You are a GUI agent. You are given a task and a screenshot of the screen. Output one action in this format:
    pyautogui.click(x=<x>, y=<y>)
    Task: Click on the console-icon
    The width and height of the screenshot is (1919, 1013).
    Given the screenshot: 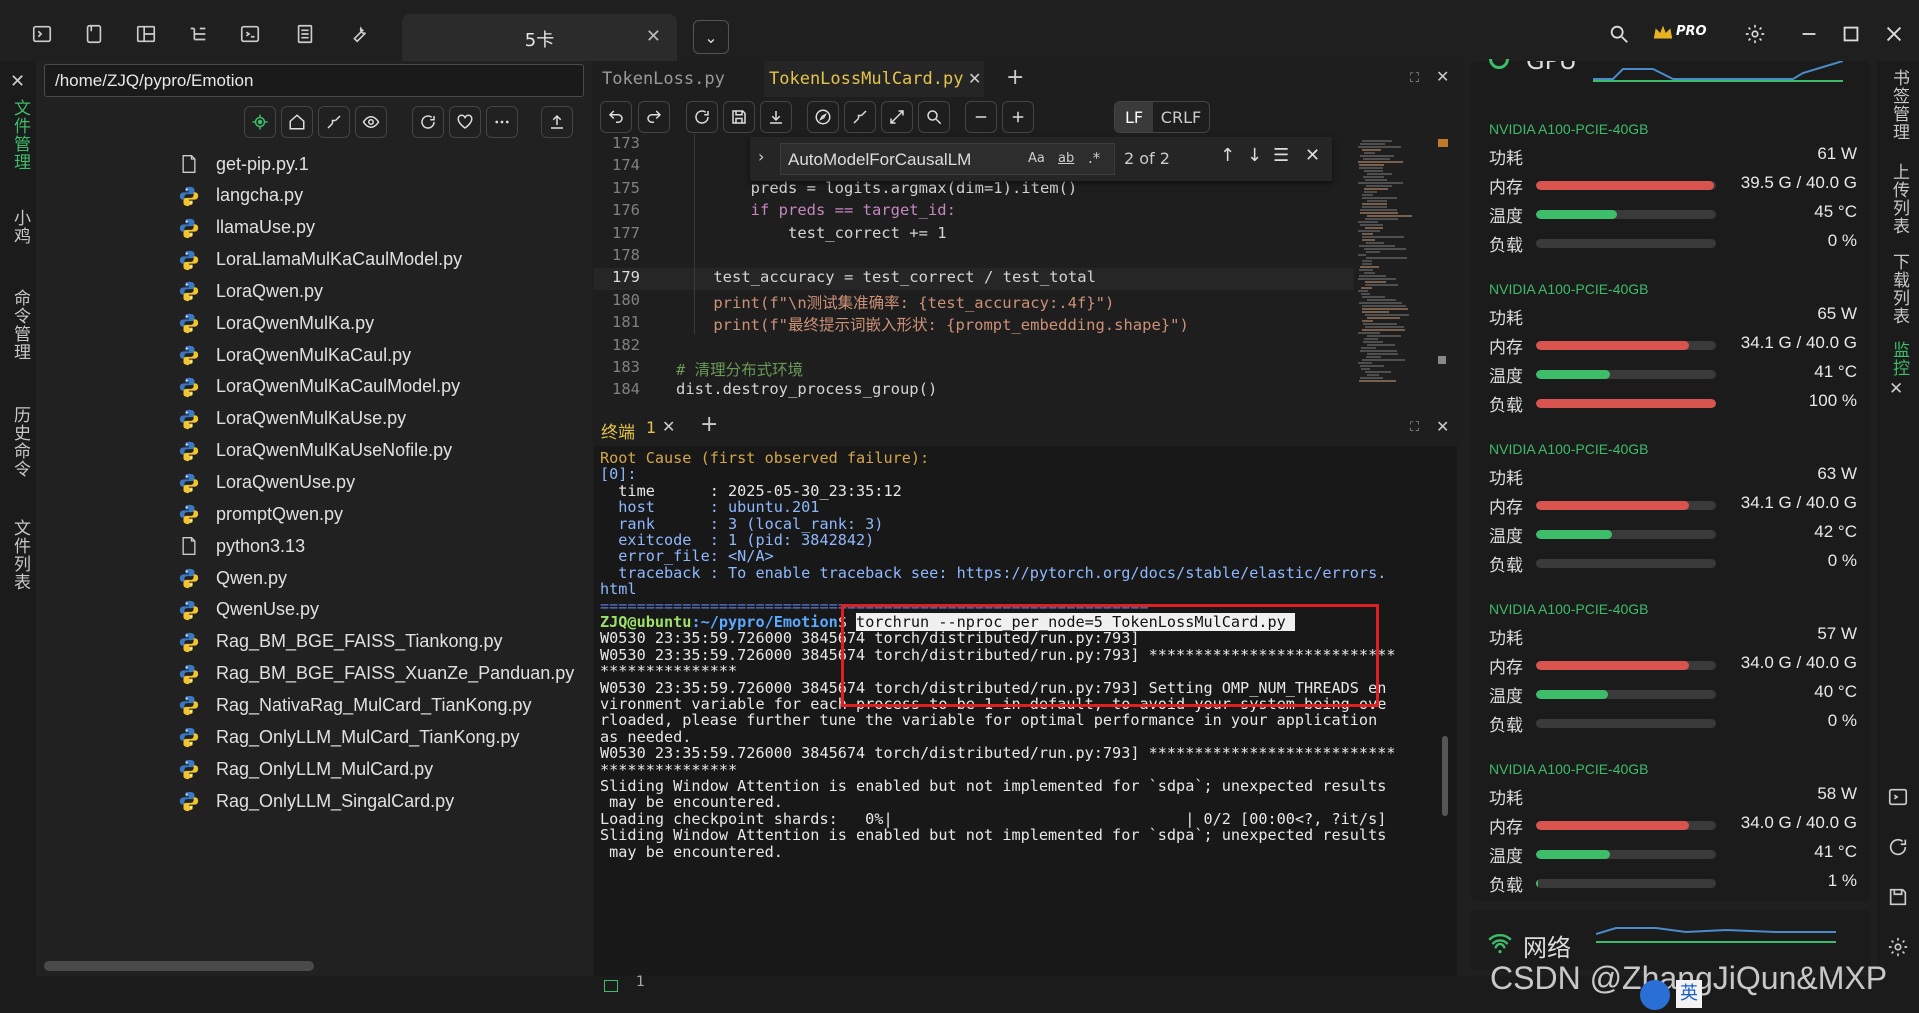 What is the action you would take?
    pyautogui.click(x=250, y=34)
    